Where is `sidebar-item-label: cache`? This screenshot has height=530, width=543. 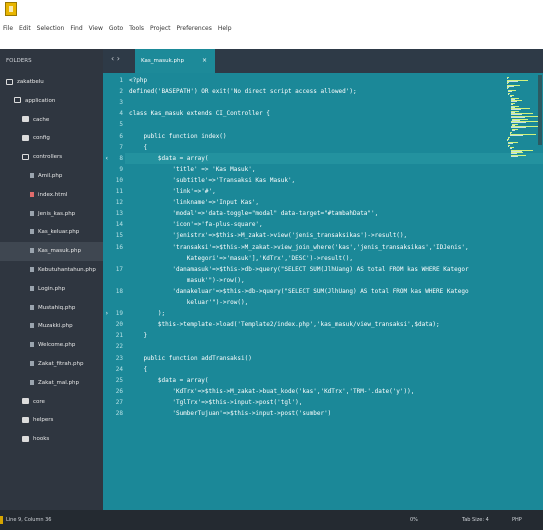 sidebar-item-label: cache is located at coordinates (41, 119).